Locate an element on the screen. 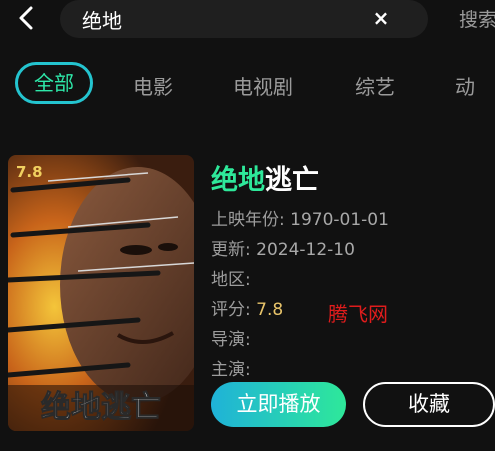  tab-animation: 动 is located at coordinates (465, 85).